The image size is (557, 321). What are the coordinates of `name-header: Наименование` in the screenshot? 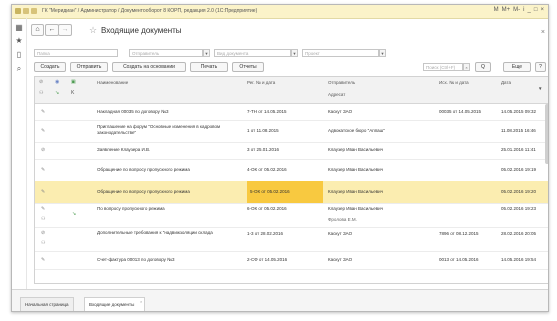 It's located at (112, 82).